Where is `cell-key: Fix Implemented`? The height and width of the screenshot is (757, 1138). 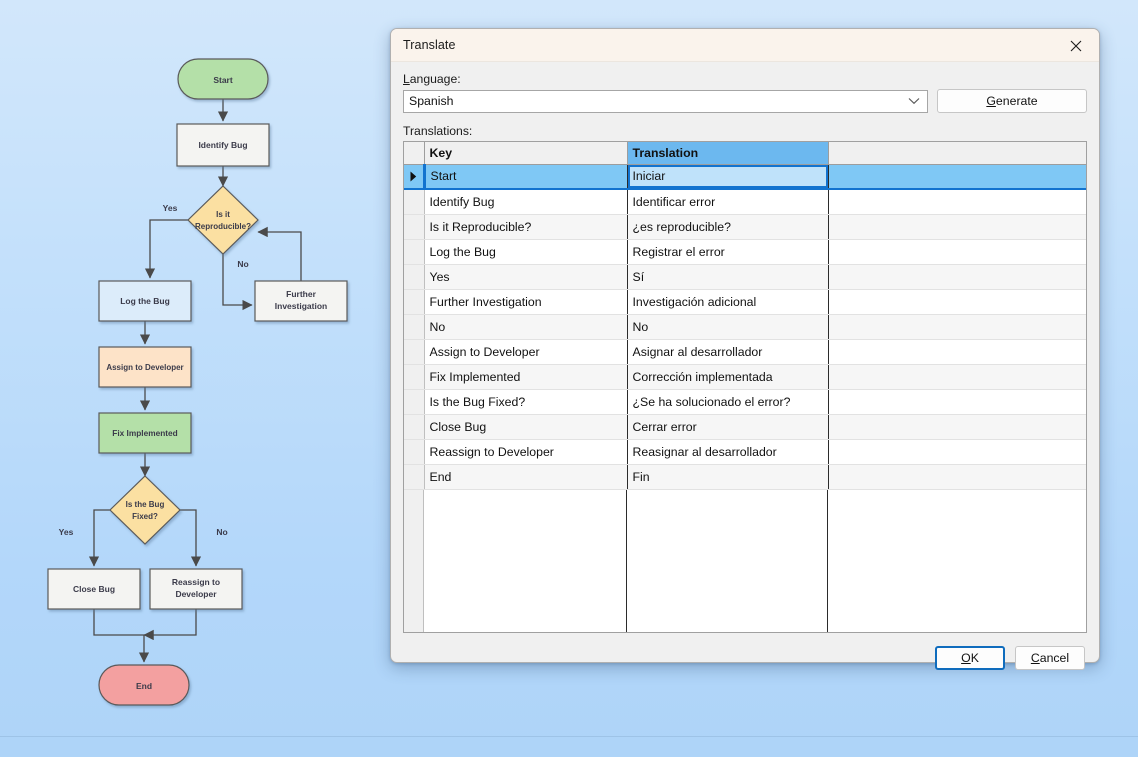
cell-key: Fix Implemented is located at coordinates (526, 377).